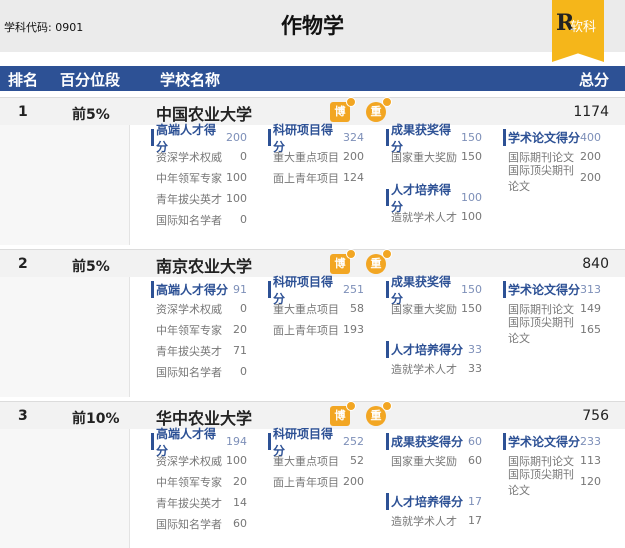 Image resolution: width=625 pixels, height=548 pixels. I want to click on group-header: 科研项目得分 324, so click(316, 138).